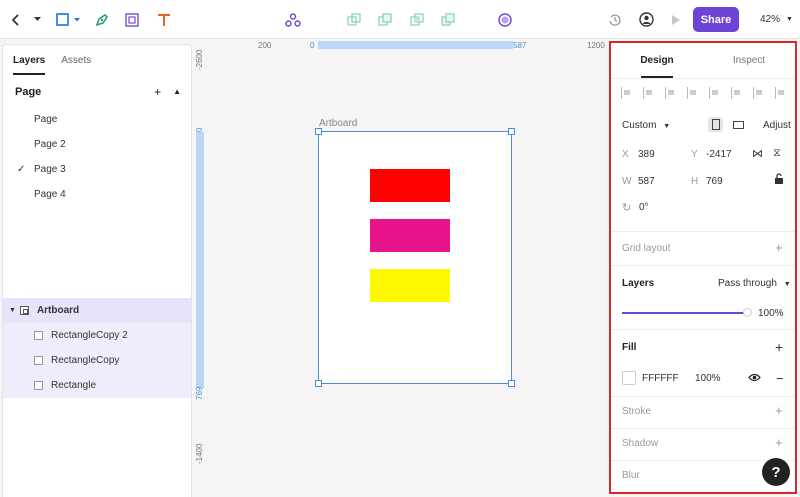 The image size is (800, 497). I want to click on rectangle-tool-icon, so click(62, 19).